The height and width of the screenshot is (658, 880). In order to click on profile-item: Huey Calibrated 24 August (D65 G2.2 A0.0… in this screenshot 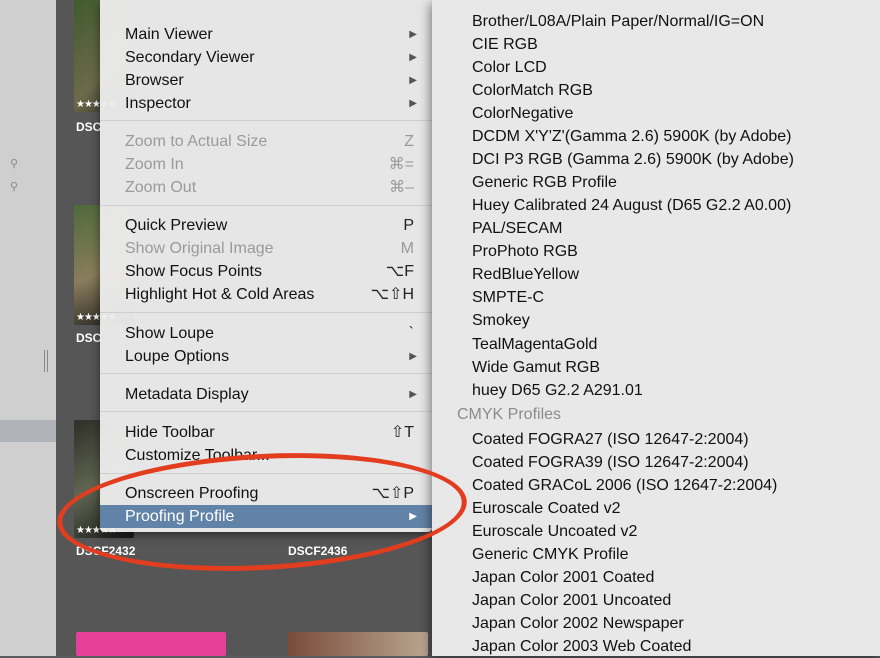, I will do `click(631, 205)`.